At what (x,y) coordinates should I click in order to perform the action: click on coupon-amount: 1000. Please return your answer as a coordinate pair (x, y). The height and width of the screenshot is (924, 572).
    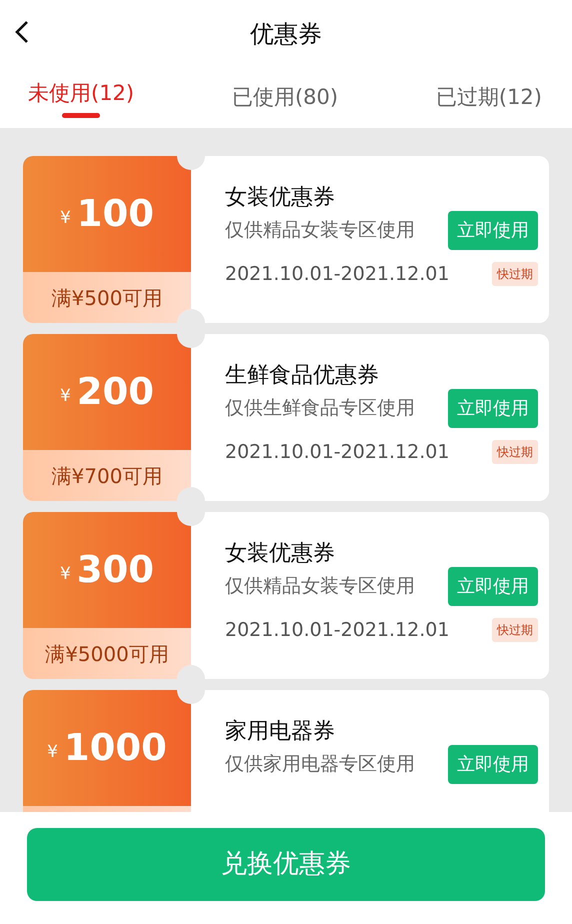
    Looking at the image, I should click on (115, 748).